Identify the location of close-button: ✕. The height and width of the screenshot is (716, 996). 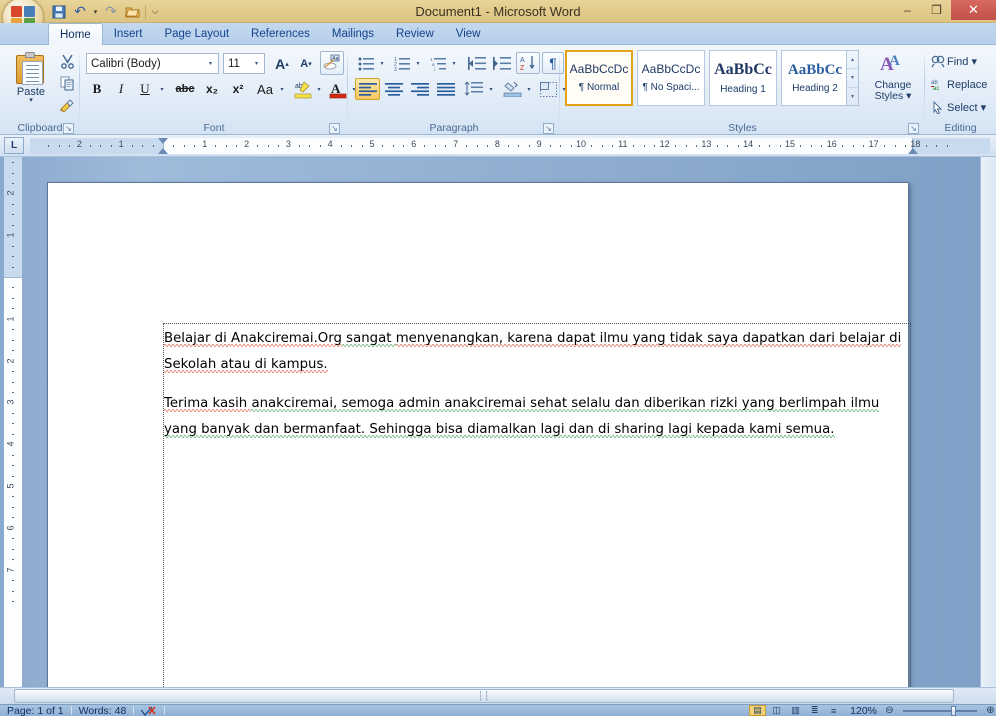
(973, 10).